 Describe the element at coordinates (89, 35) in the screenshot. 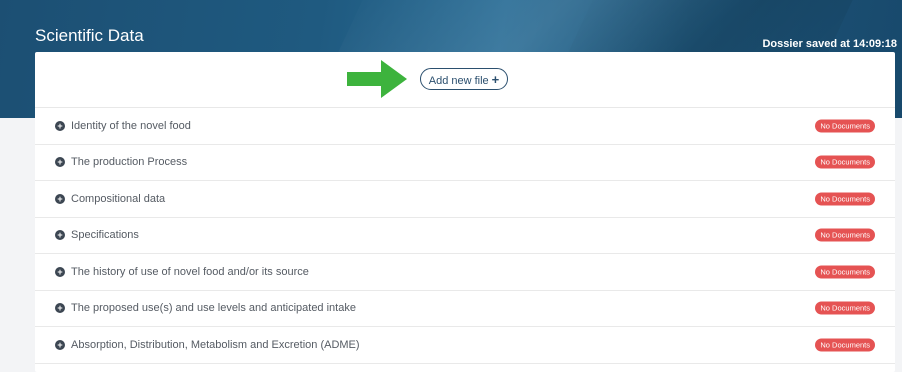

I see `page-title: Scientific Data` at that location.